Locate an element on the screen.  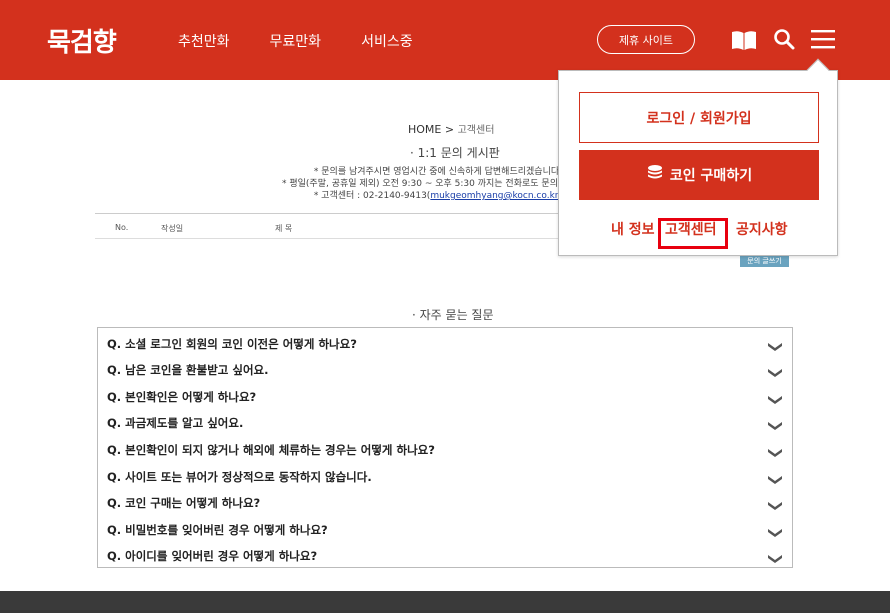
faq-item: Q. 본인확인은 어떻게 하나요? is located at coordinates (445, 396).